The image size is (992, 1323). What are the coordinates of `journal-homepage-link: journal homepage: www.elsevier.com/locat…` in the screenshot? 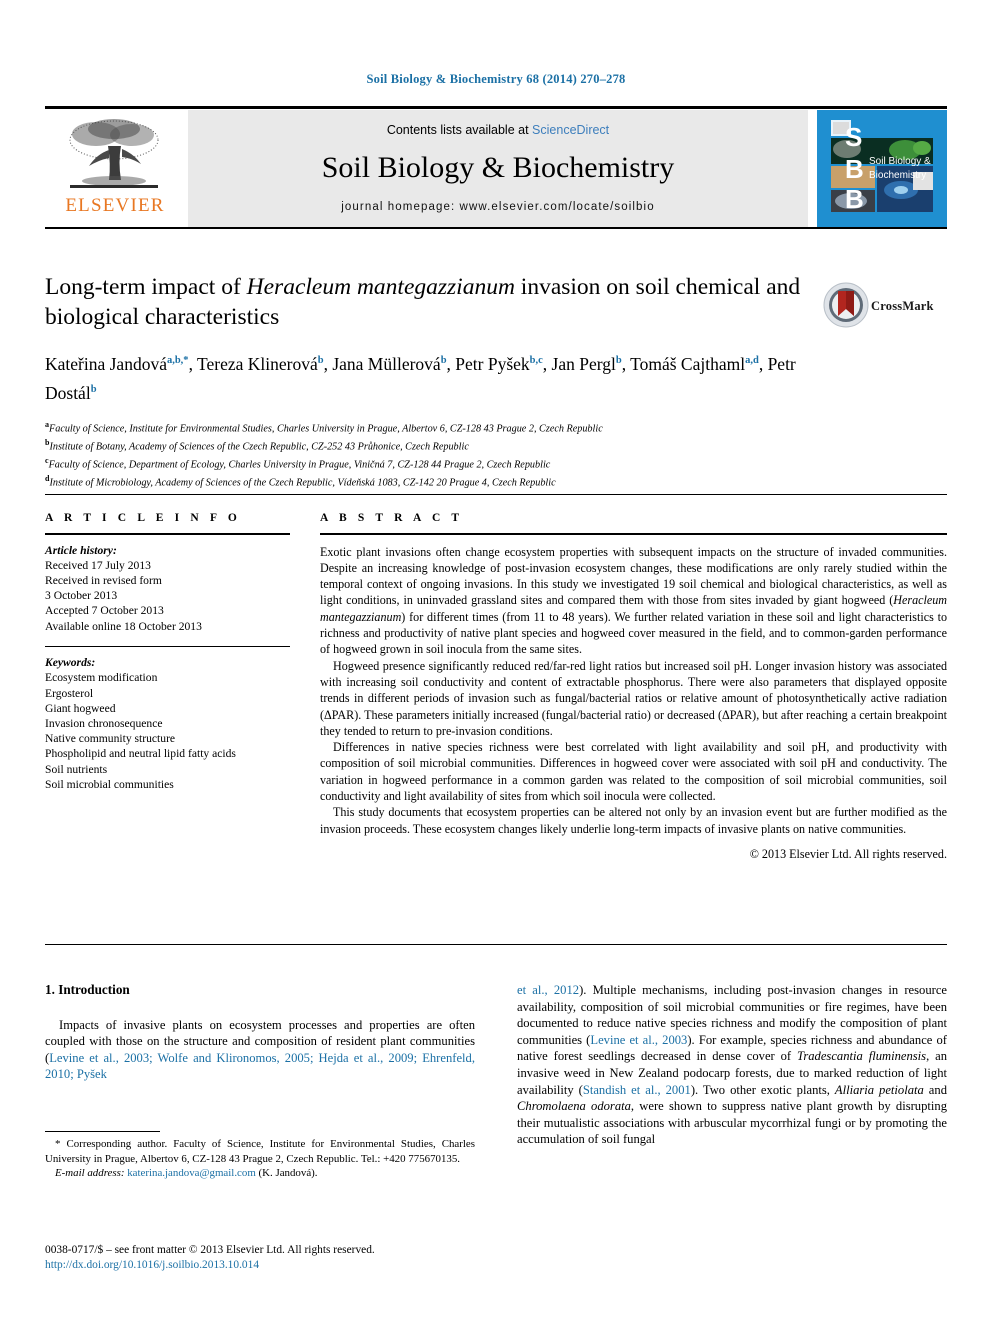 It's located at (498, 207).